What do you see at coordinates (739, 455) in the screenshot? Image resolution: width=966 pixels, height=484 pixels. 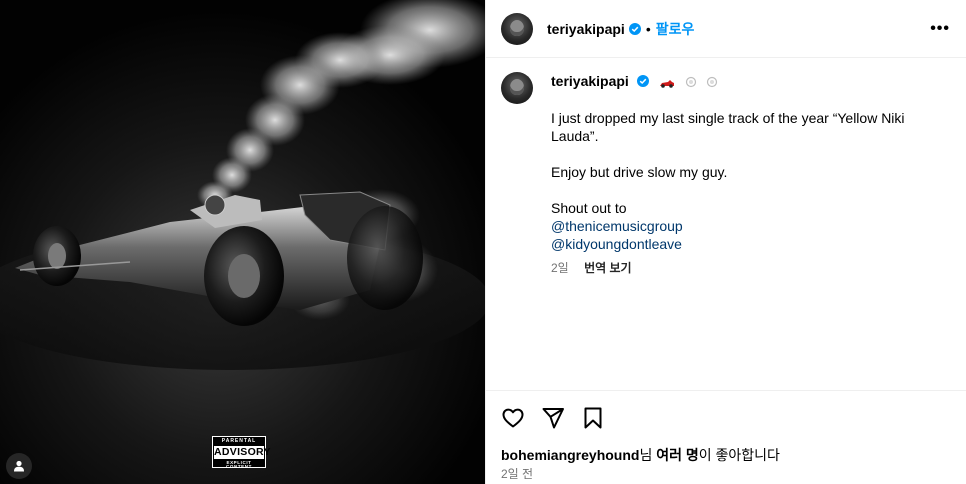 I see `likes-text: 이 좋아합니다` at bounding box center [739, 455].